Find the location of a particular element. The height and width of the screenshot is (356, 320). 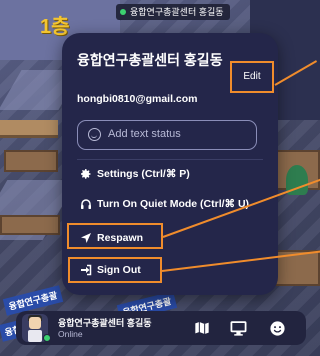

online-status-dot is located at coordinates (47, 338).